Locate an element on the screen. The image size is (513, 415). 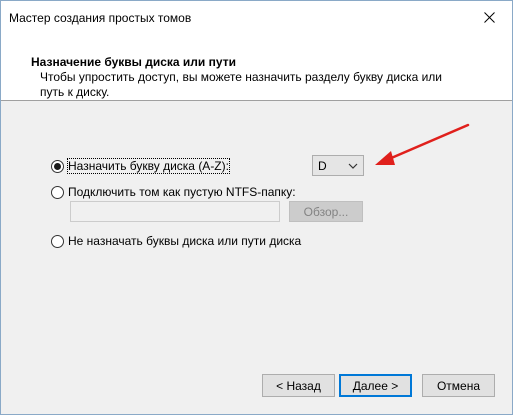
wizard-footer: < Назад Далее > Отмена is located at coordinates (256, 388).